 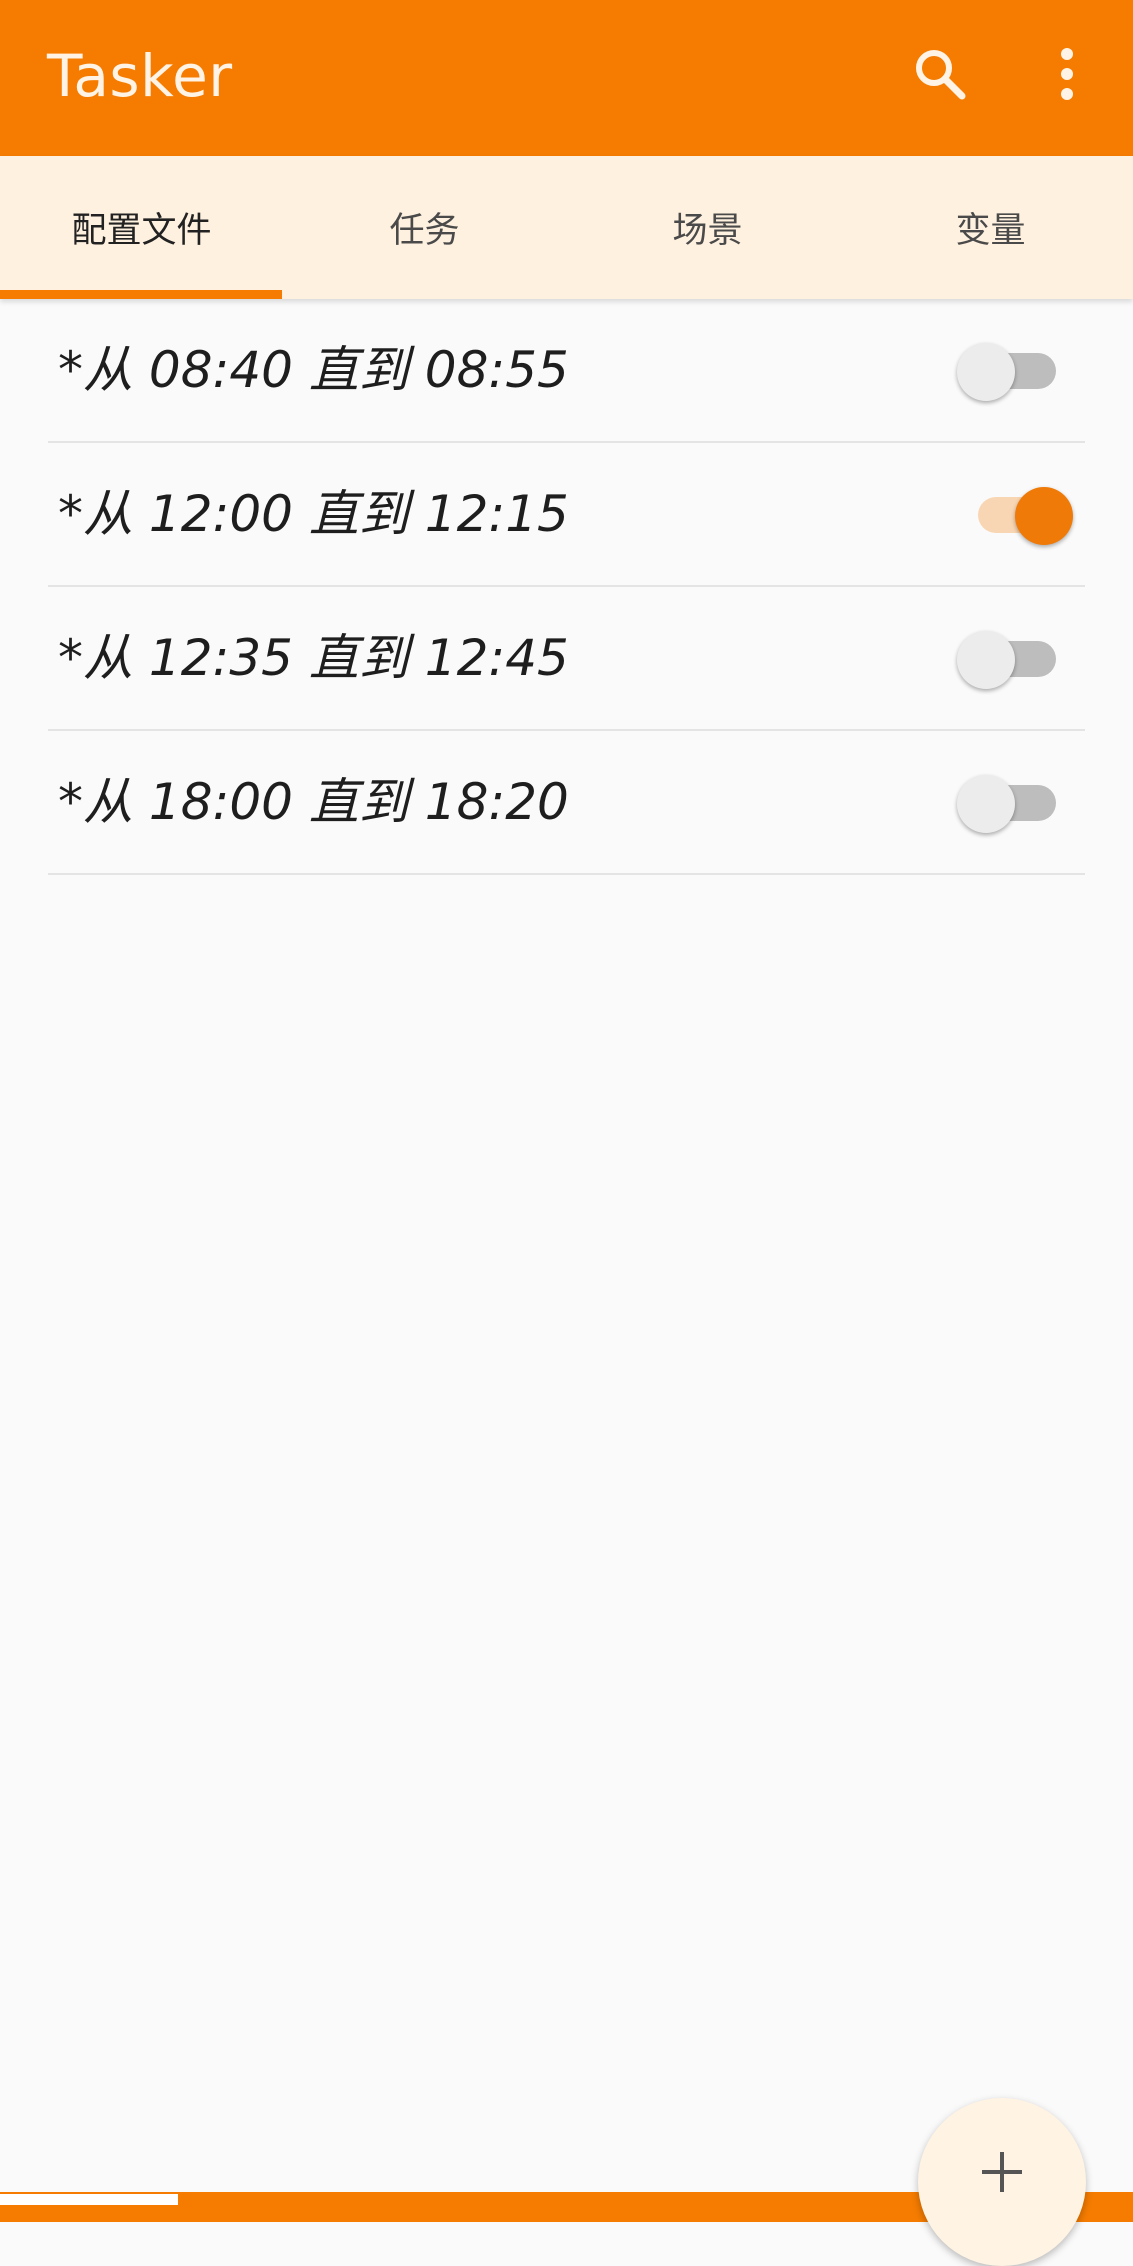 I want to click on profile-row: *从 12:35 直到 12:45, so click(x=566, y=659).